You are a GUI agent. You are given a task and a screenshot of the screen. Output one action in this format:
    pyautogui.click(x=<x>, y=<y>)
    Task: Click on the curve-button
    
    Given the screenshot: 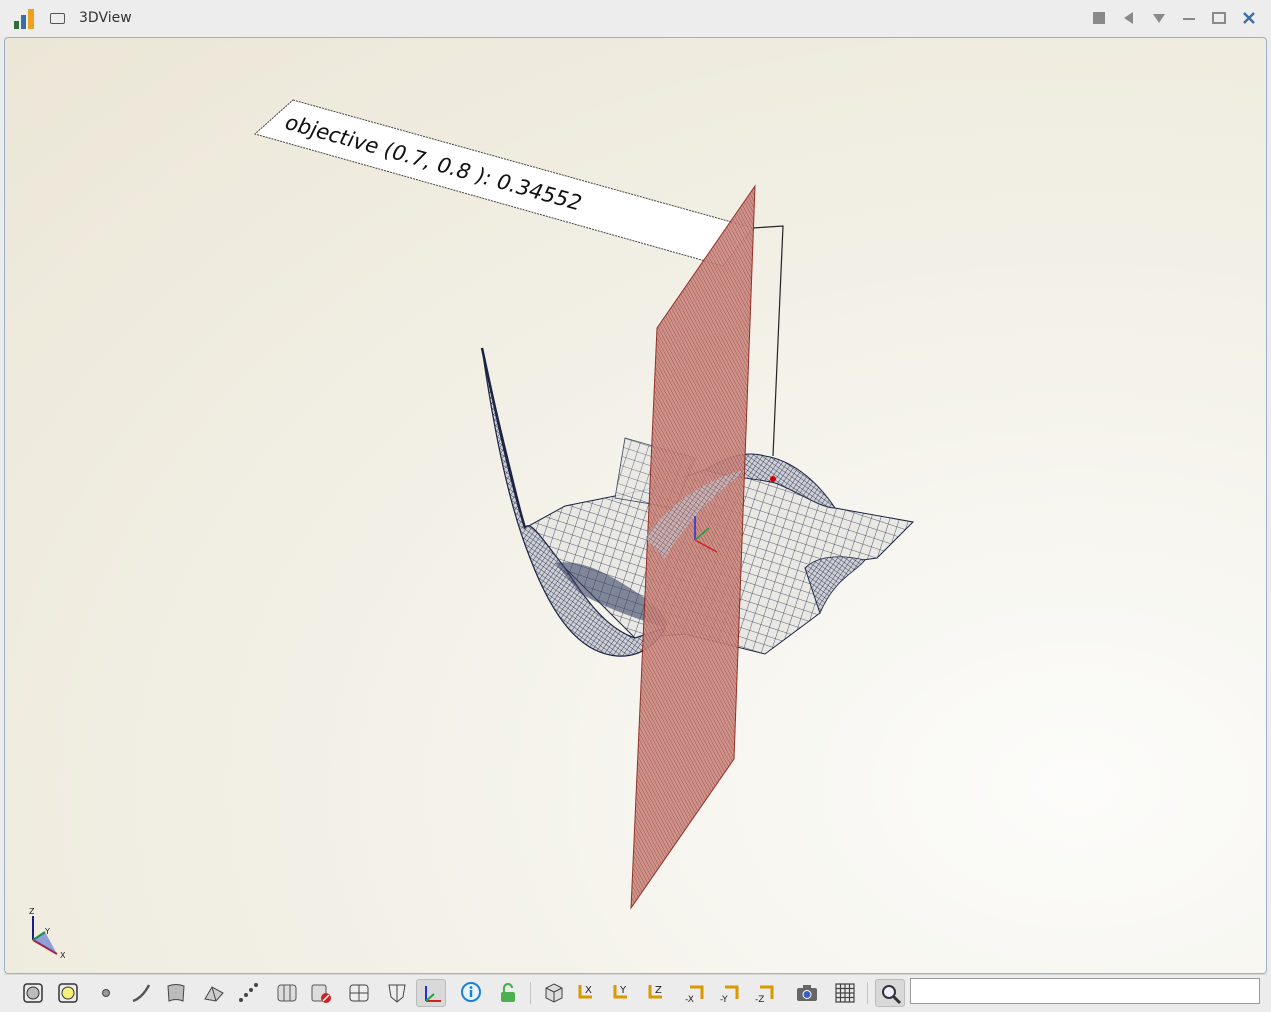 What is the action you would take?
    pyautogui.click(x=141, y=993)
    